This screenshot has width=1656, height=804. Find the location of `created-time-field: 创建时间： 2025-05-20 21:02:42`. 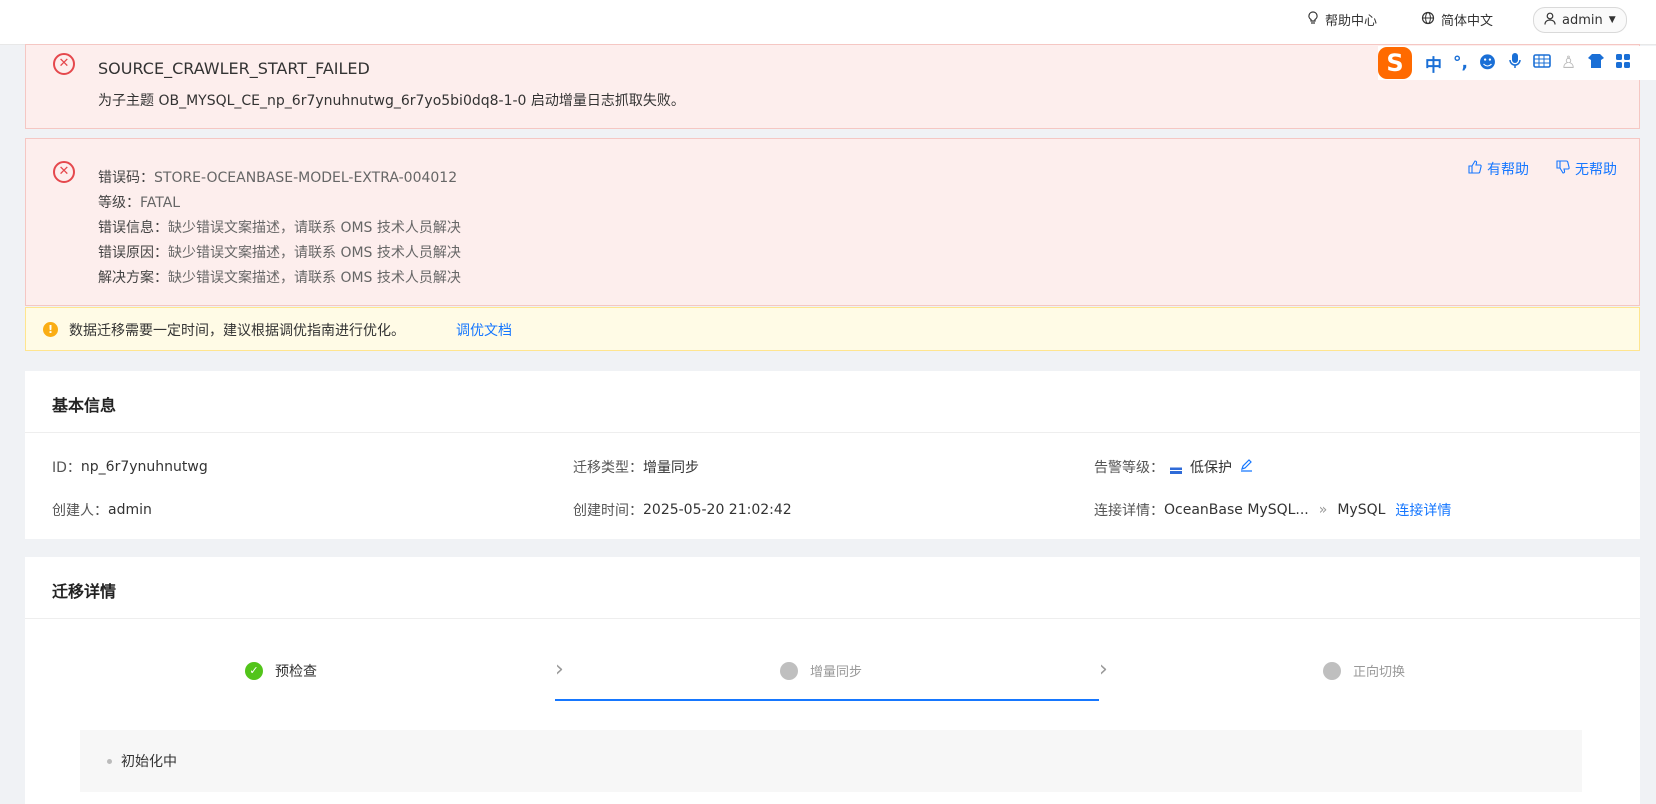

created-time-field: 创建时间： 2025-05-20 21:02:42 is located at coordinates (682, 510).